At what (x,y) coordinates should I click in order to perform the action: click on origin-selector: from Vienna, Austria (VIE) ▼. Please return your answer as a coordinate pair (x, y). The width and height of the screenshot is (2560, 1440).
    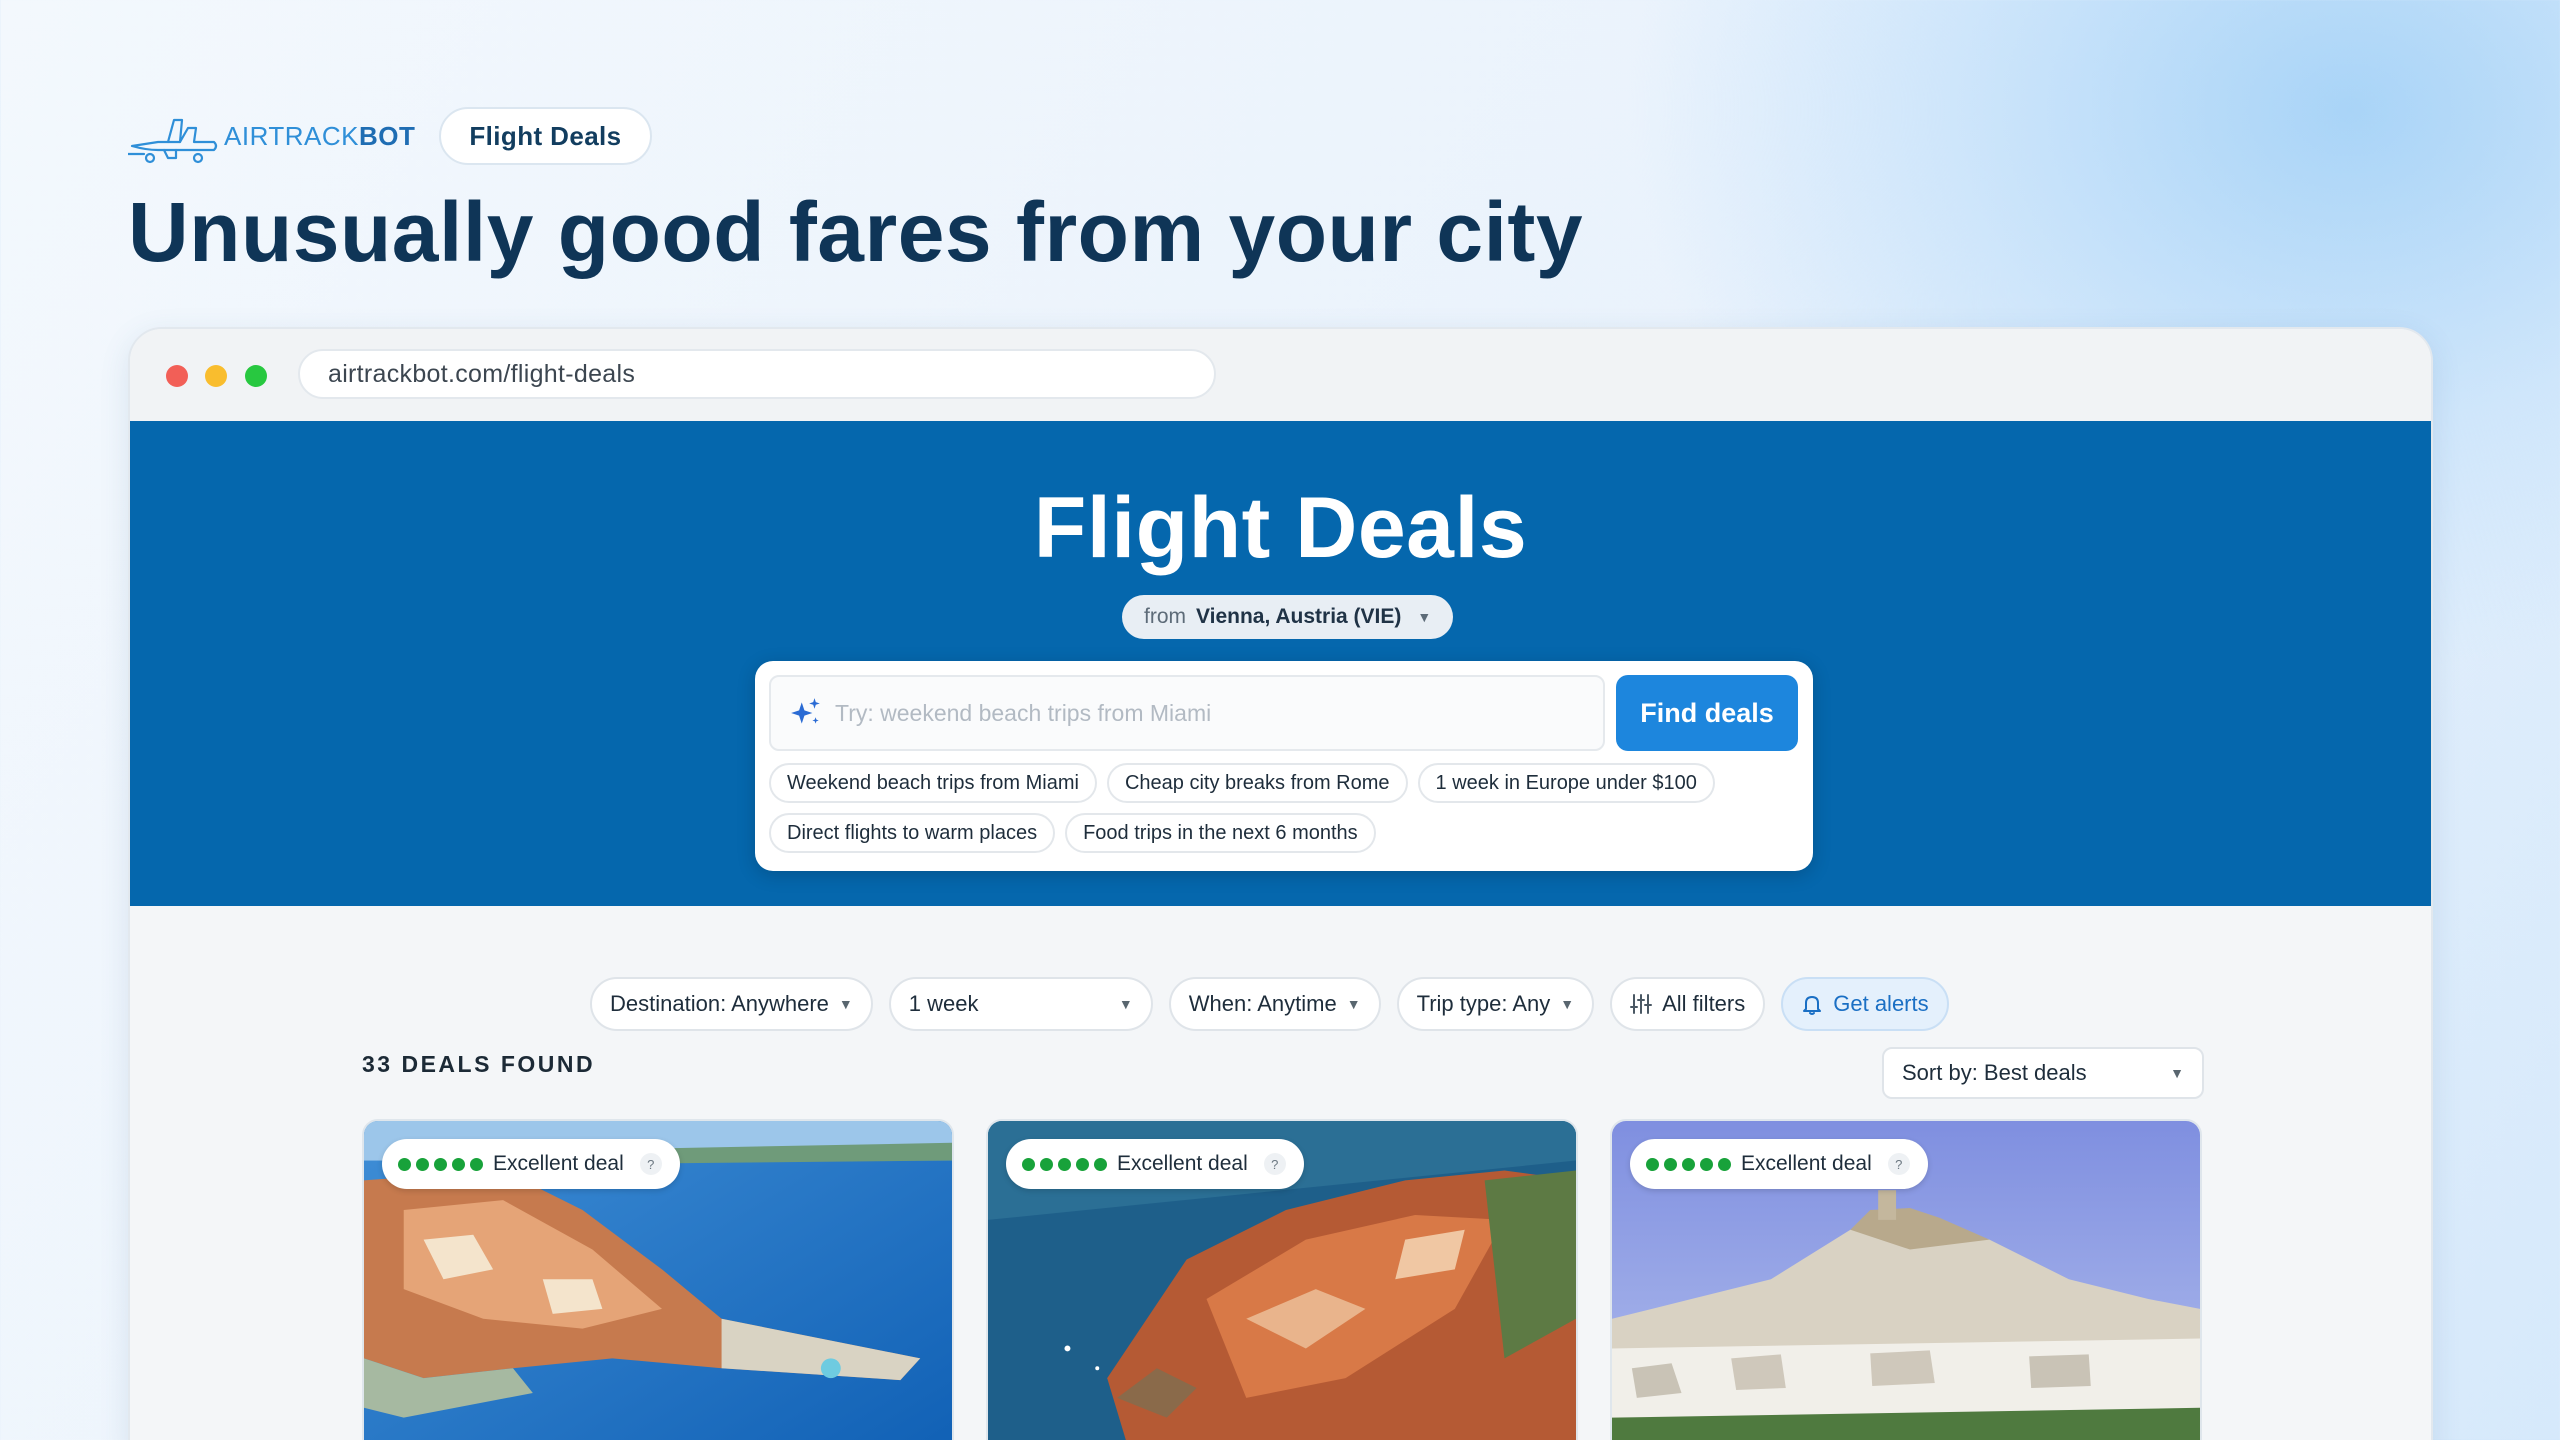
    Looking at the image, I should click on (1288, 617).